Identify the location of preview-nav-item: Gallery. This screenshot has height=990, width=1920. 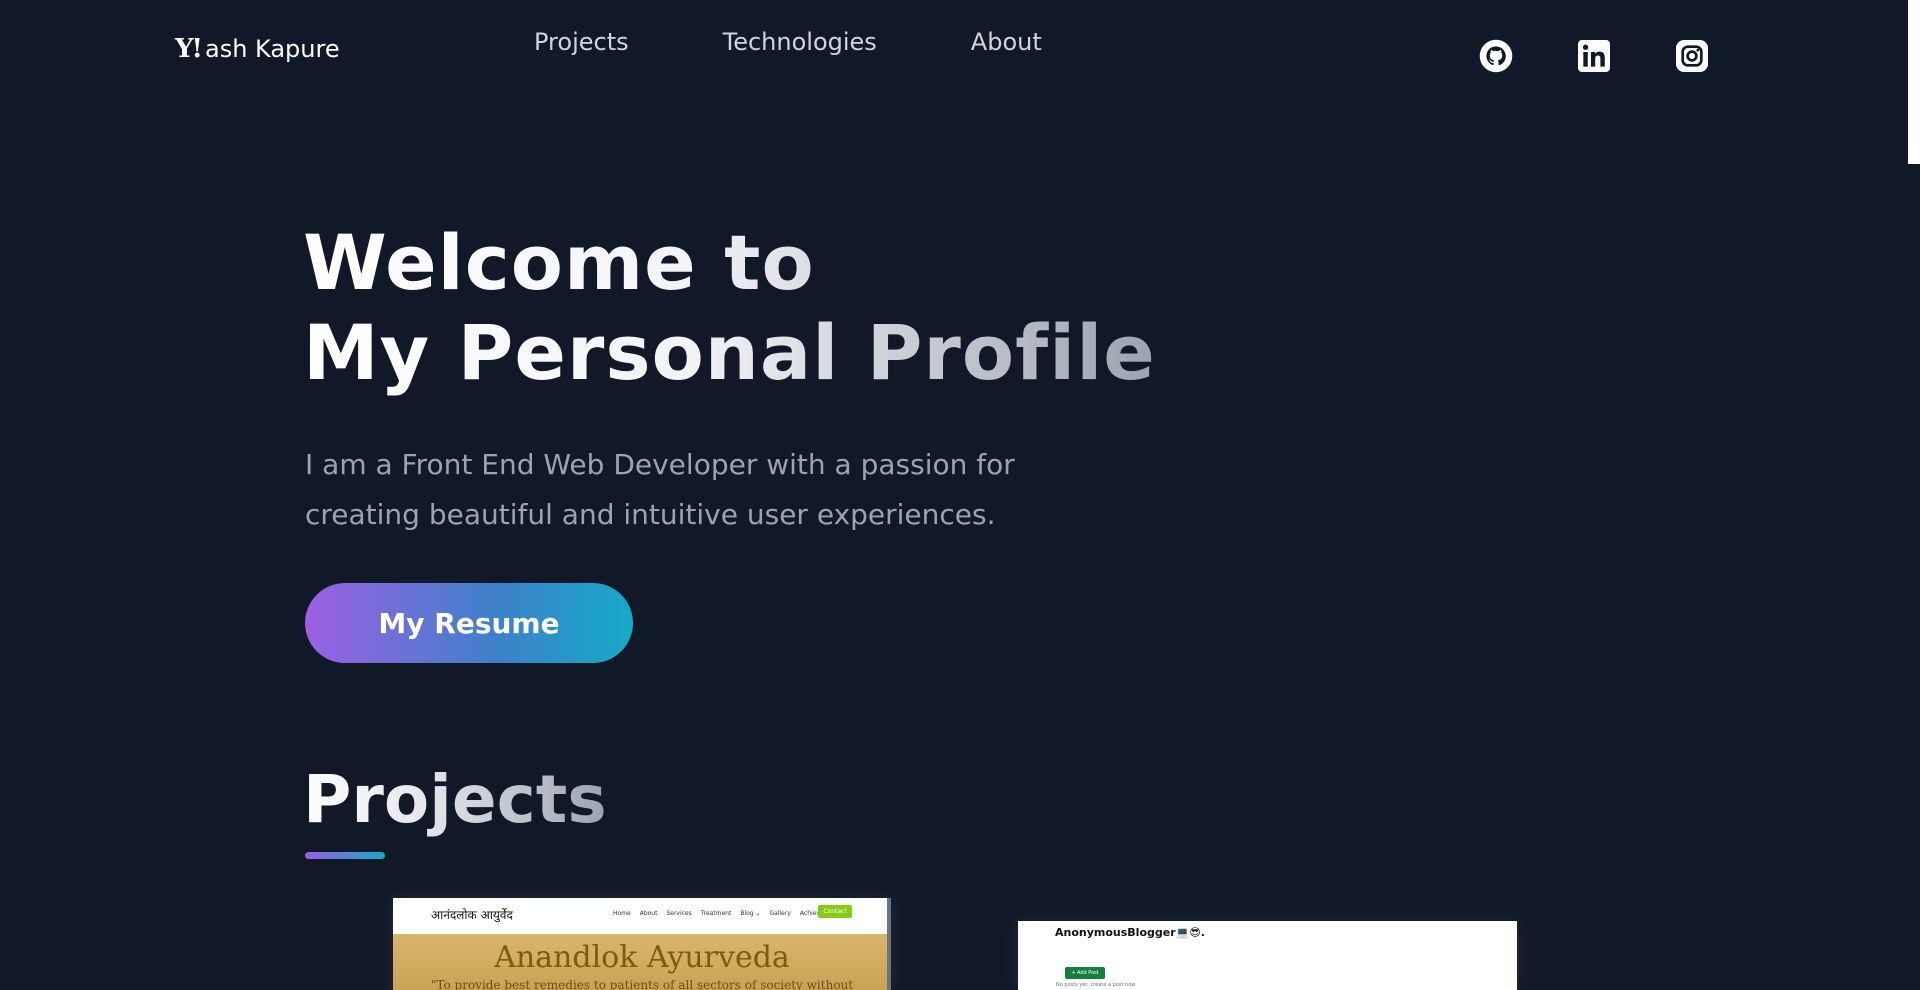
(780, 913).